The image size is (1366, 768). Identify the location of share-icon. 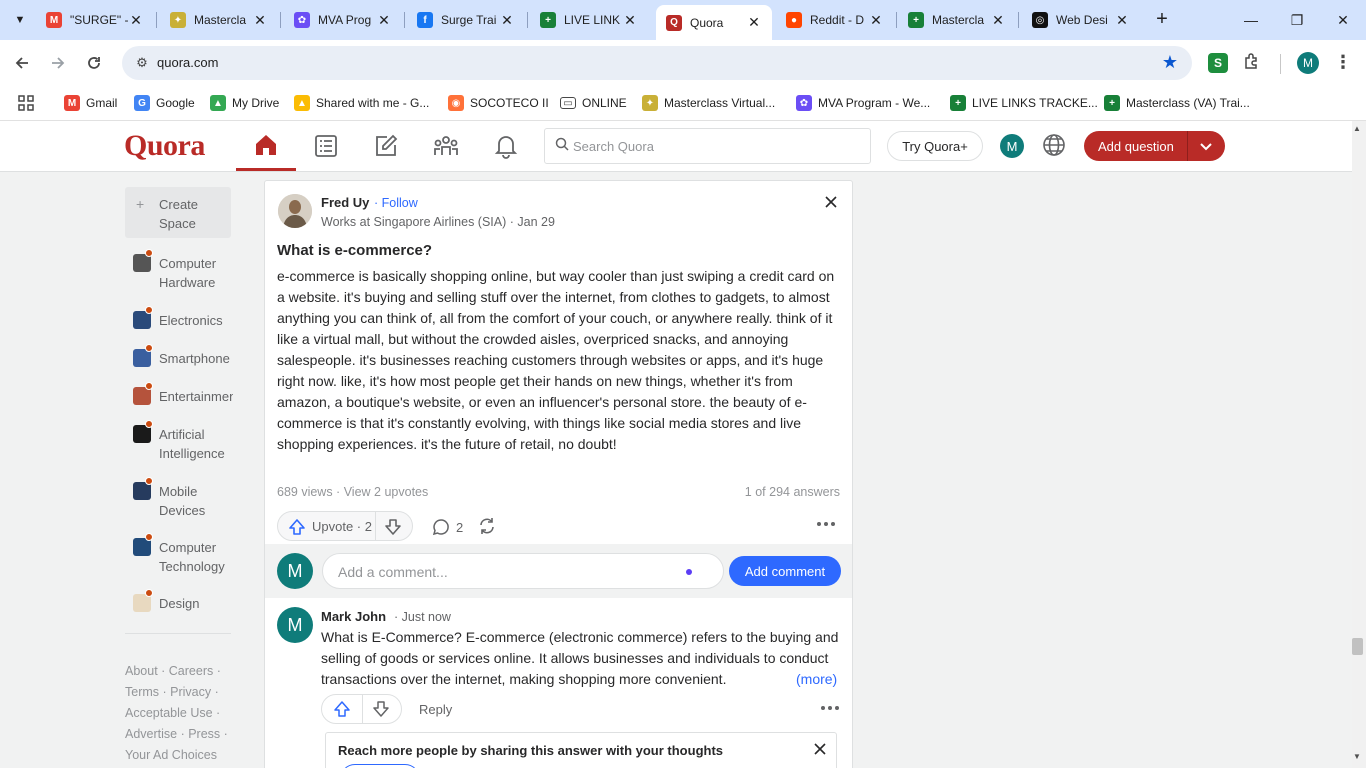
(487, 526).